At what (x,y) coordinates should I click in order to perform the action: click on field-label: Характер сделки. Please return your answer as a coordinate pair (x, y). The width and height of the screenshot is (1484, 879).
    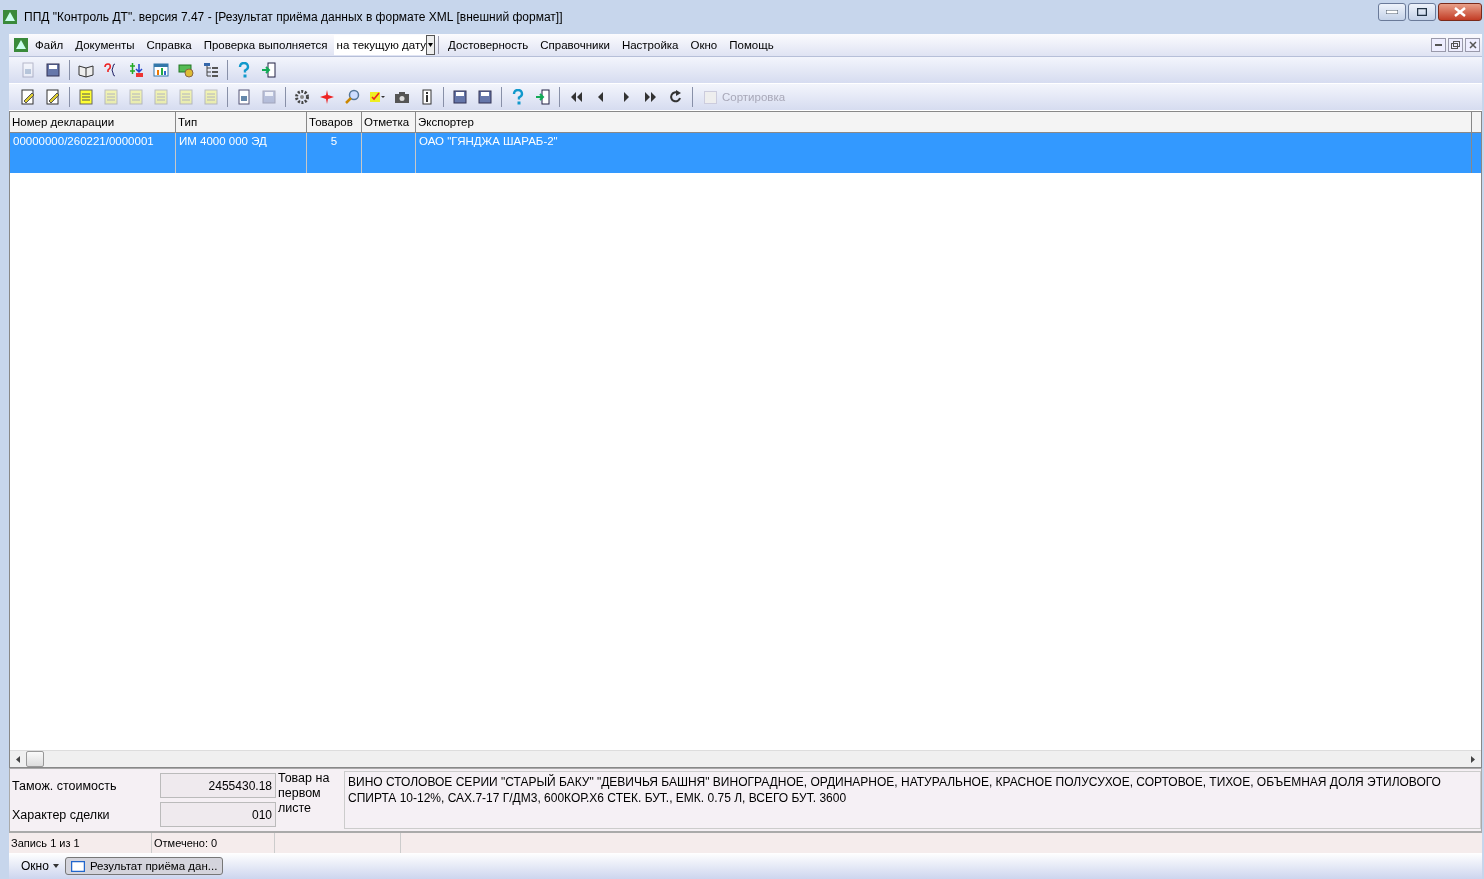
    Looking at the image, I should click on (61, 815).